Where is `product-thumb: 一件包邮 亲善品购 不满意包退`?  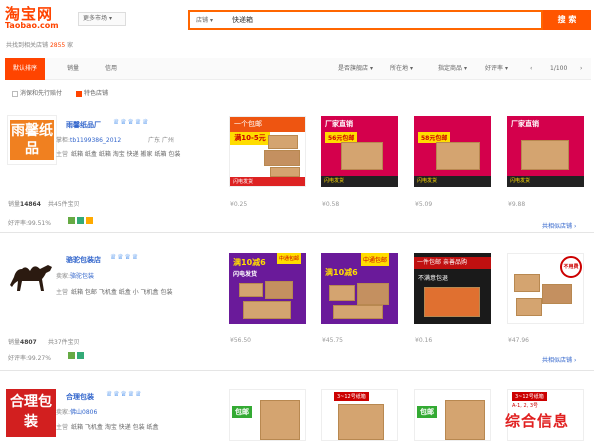 product-thumb: 一件包邮 亲善品购 不满意包退 is located at coordinates (452, 288).